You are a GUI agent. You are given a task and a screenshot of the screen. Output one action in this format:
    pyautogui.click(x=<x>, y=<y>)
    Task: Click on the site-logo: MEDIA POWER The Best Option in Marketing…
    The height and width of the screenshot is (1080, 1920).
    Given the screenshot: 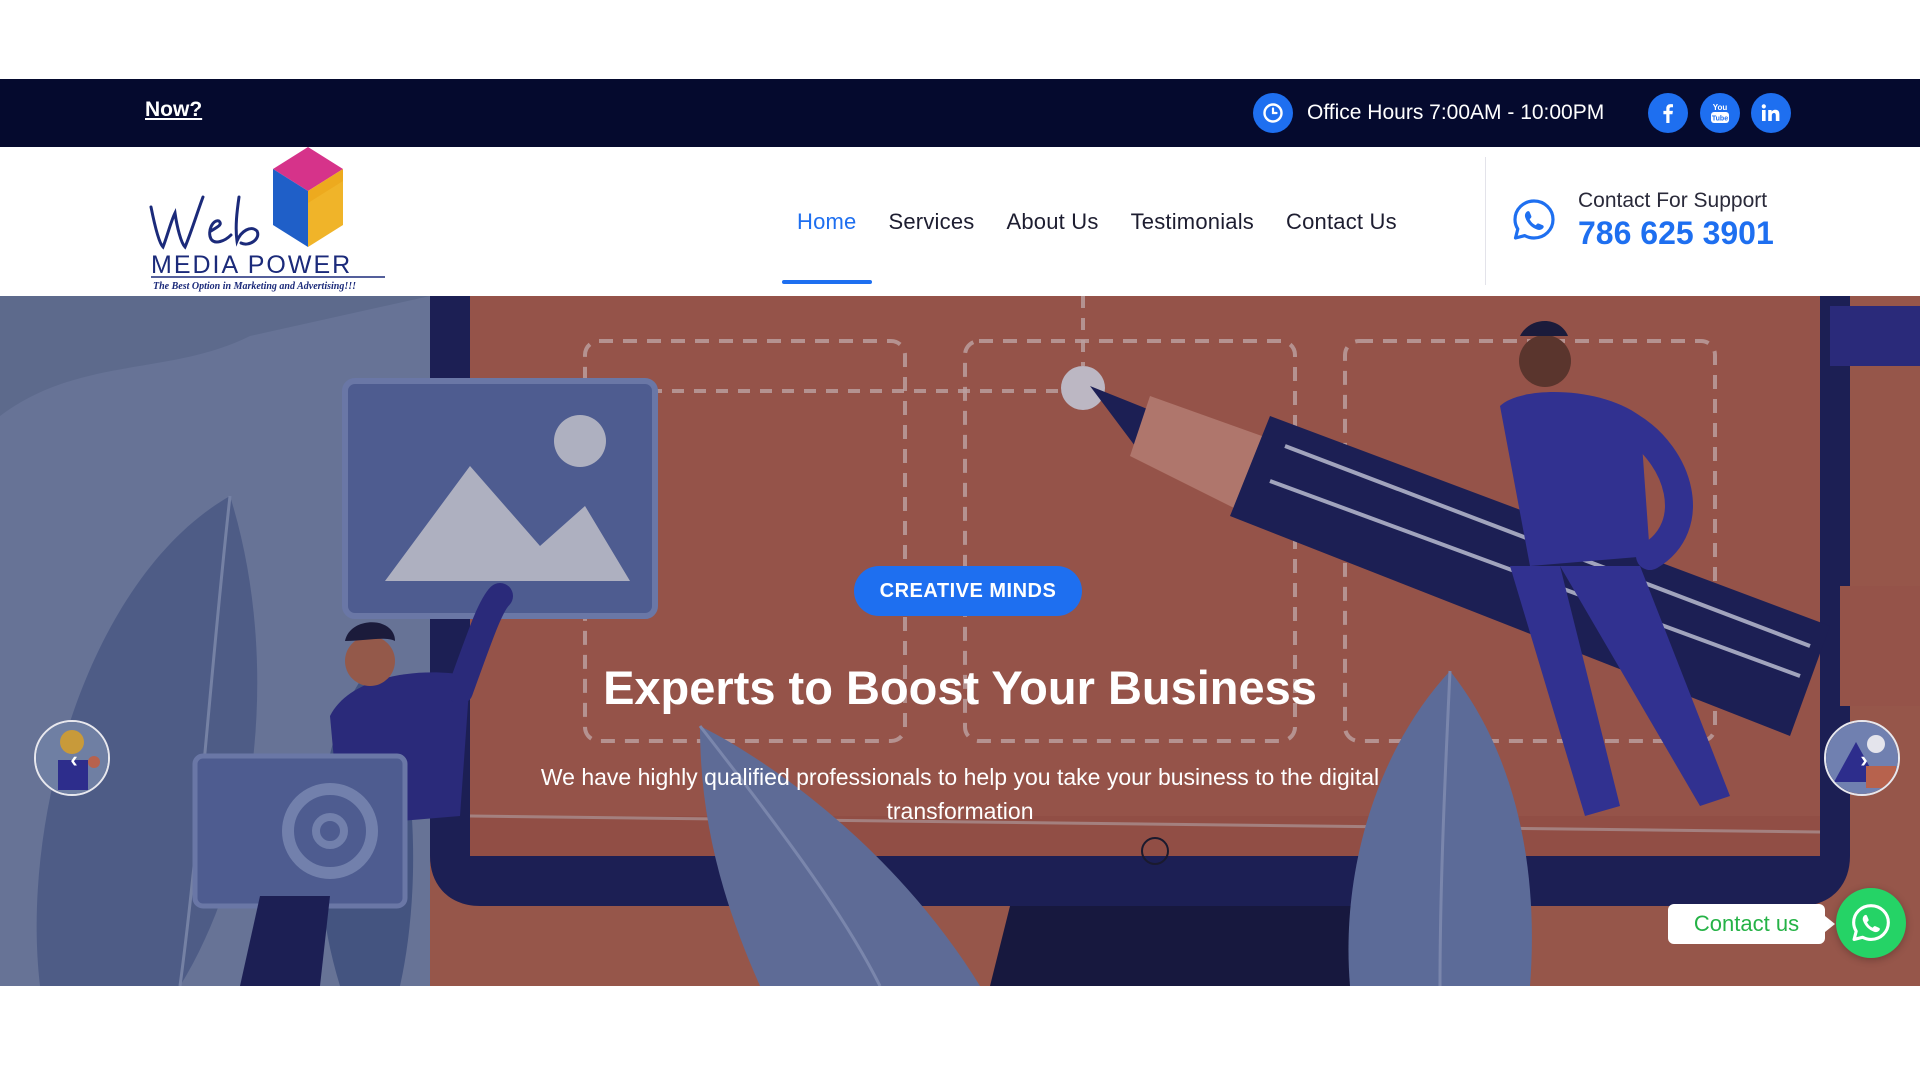 What is the action you would take?
    pyautogui.click(x=267, y=220)
    